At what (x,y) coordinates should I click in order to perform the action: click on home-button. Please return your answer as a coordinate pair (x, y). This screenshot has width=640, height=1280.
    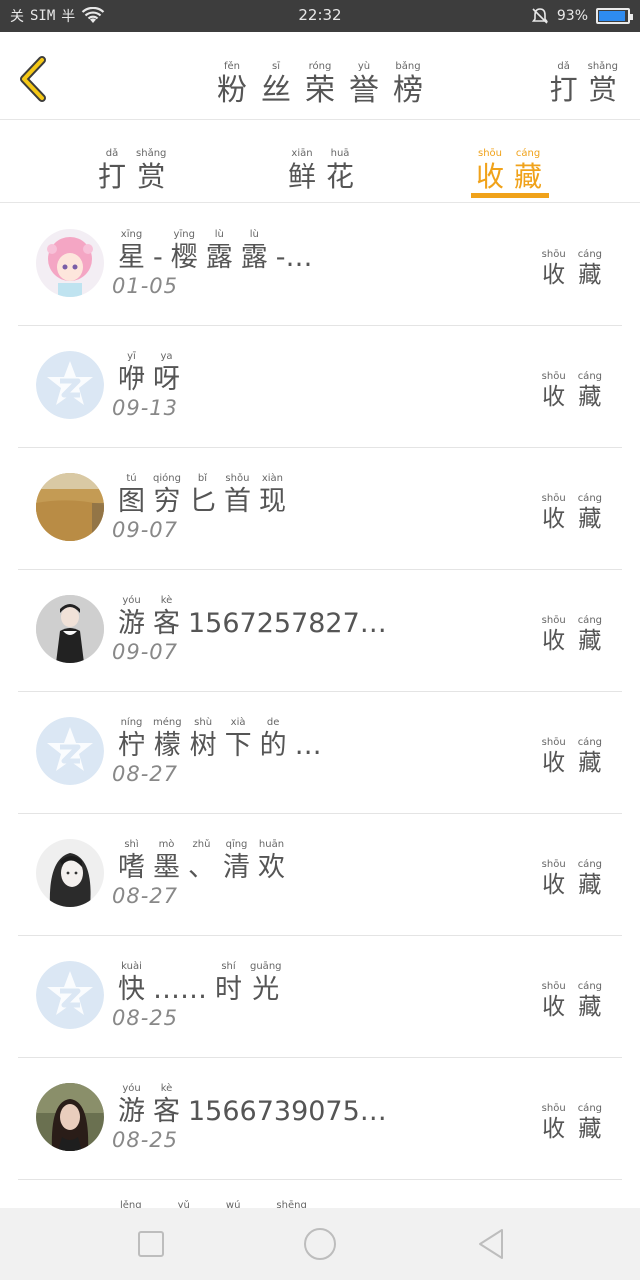
    Looking at the image, I should click on (320, 1244).